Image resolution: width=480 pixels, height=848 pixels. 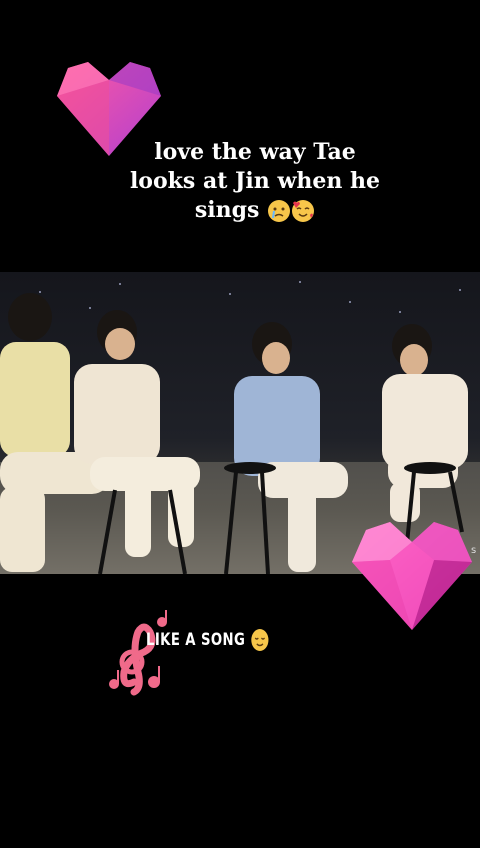 What do you see at coordinates (260, 640) in the screenshot?
I see `relieved-face-icon` at bounding box center [260, 640].